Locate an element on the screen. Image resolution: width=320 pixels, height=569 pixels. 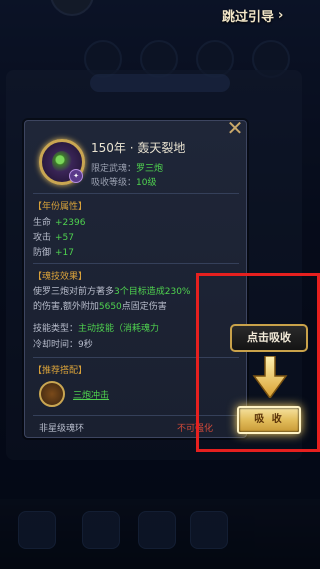
designated-value: 罗三炮 is located at coordinates (150, 169).